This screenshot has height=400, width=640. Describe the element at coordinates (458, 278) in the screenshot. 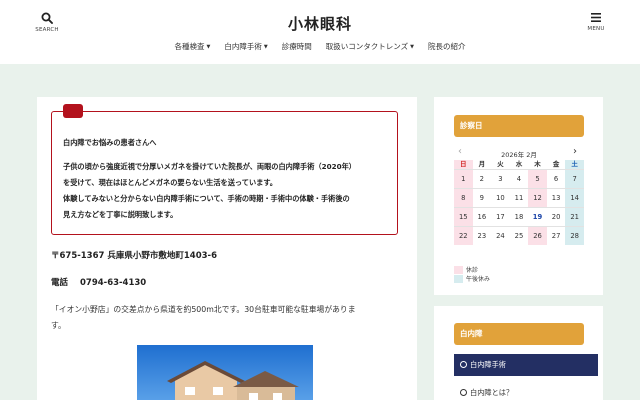

I see `legend-swatch-afternoon` at that location.